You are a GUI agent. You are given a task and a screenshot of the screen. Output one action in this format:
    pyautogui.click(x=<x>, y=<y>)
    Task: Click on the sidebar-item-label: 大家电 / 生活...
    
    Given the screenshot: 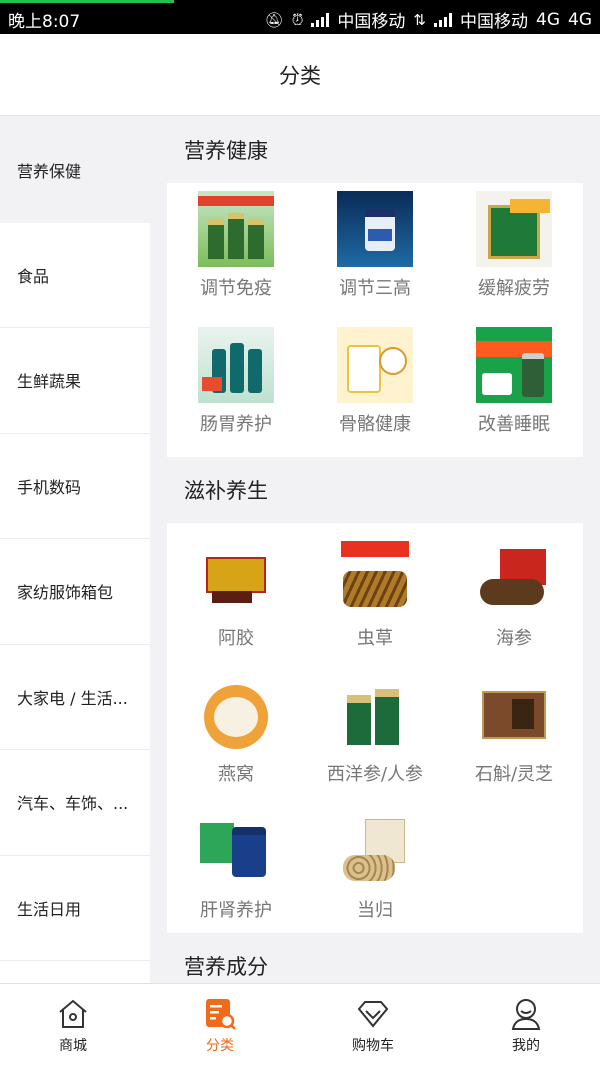 What is the action you would take?
    pyautogui.click(x=72, y=698)
    